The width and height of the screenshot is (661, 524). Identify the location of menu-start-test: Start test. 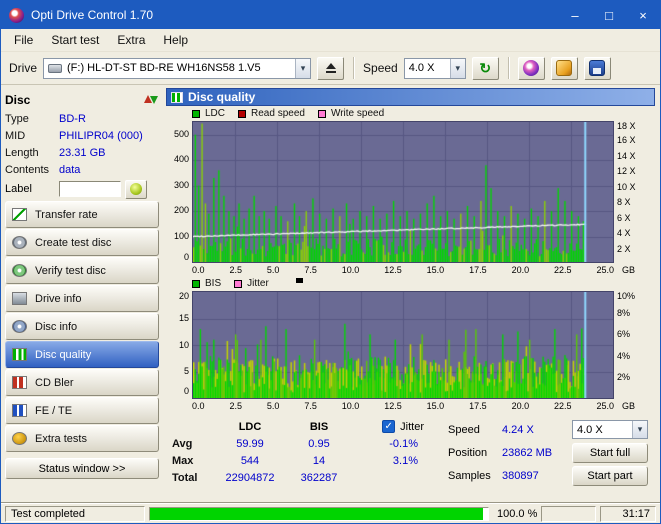
(75, 40).